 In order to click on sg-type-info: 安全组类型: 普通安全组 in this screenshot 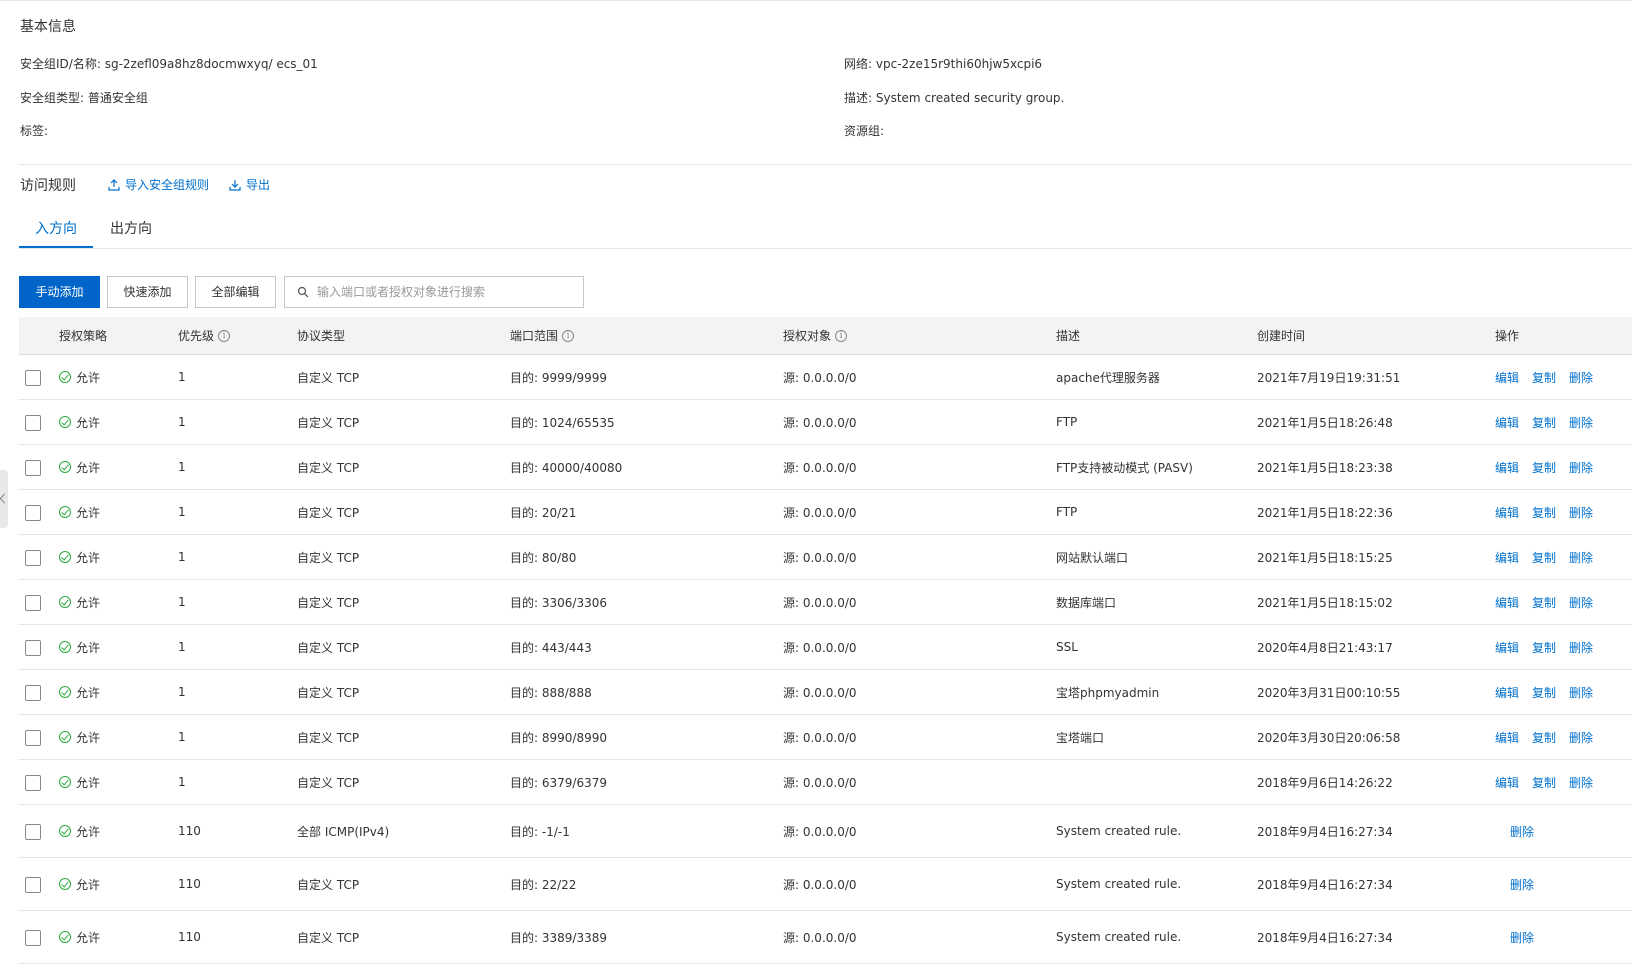, I will do `click(84, 97)`.